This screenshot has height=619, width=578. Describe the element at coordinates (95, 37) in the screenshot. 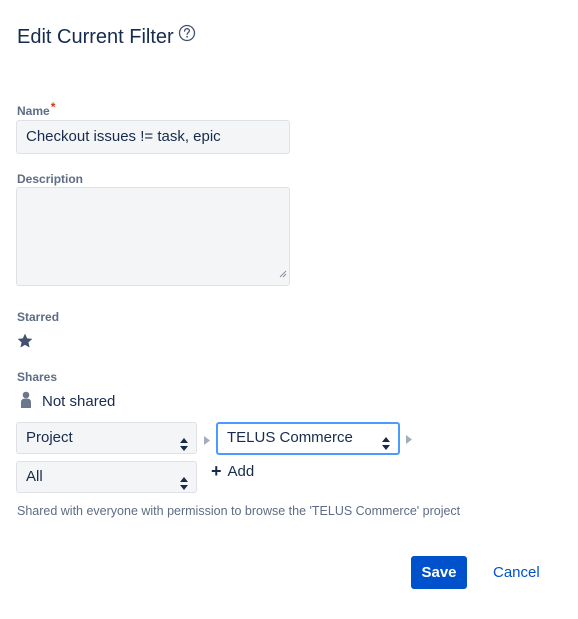

I see `dialog-title-text: Edit Current Filter` at that location.